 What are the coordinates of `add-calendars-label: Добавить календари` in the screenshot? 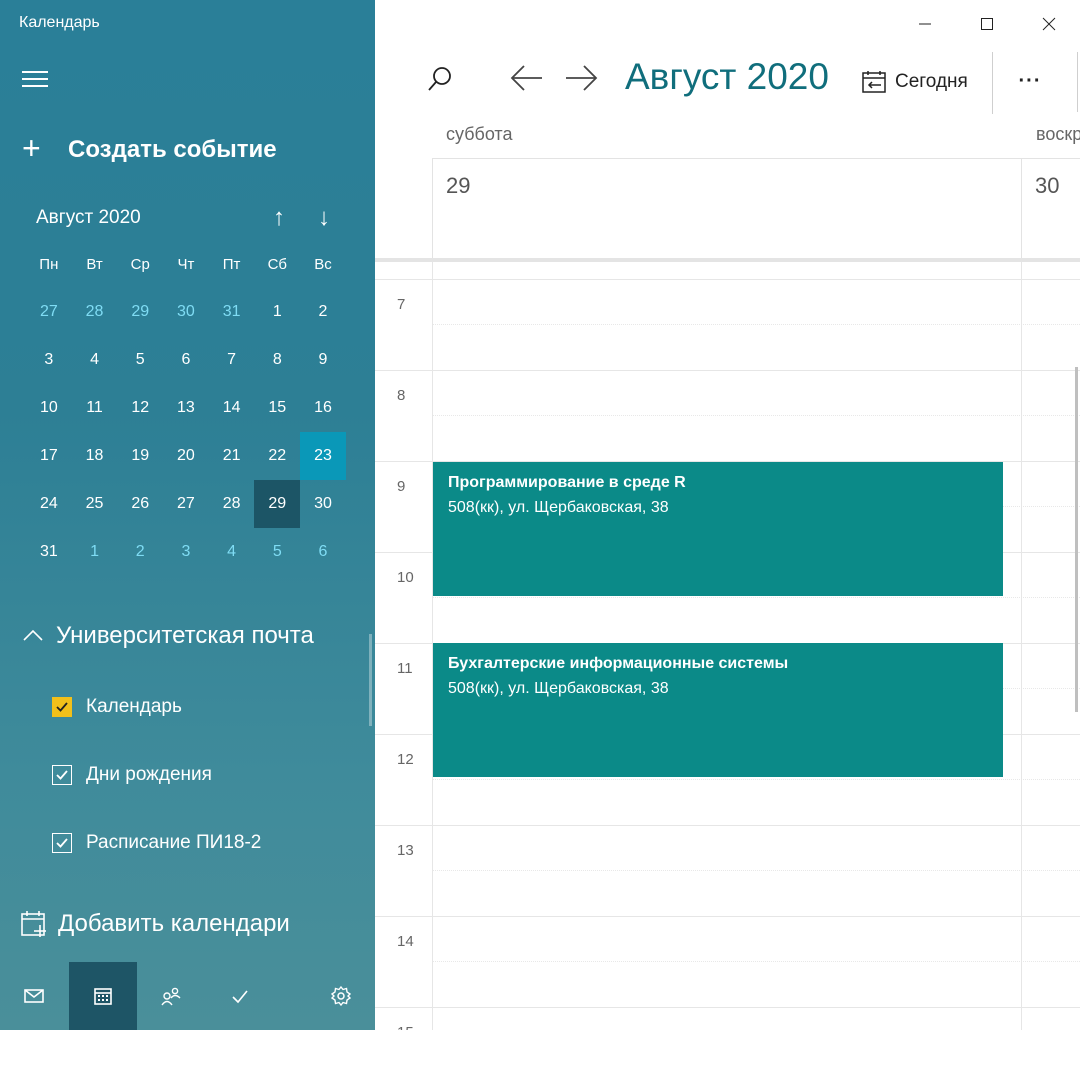 It's located at (174, 923).